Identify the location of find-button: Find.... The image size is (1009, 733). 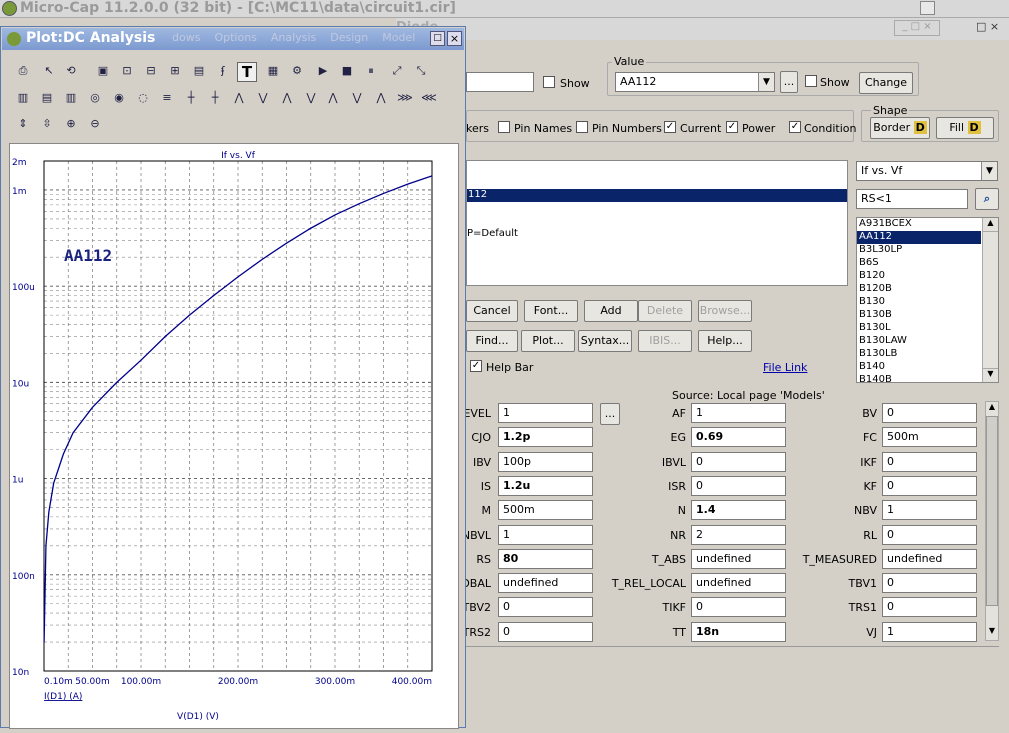
(492, 341).